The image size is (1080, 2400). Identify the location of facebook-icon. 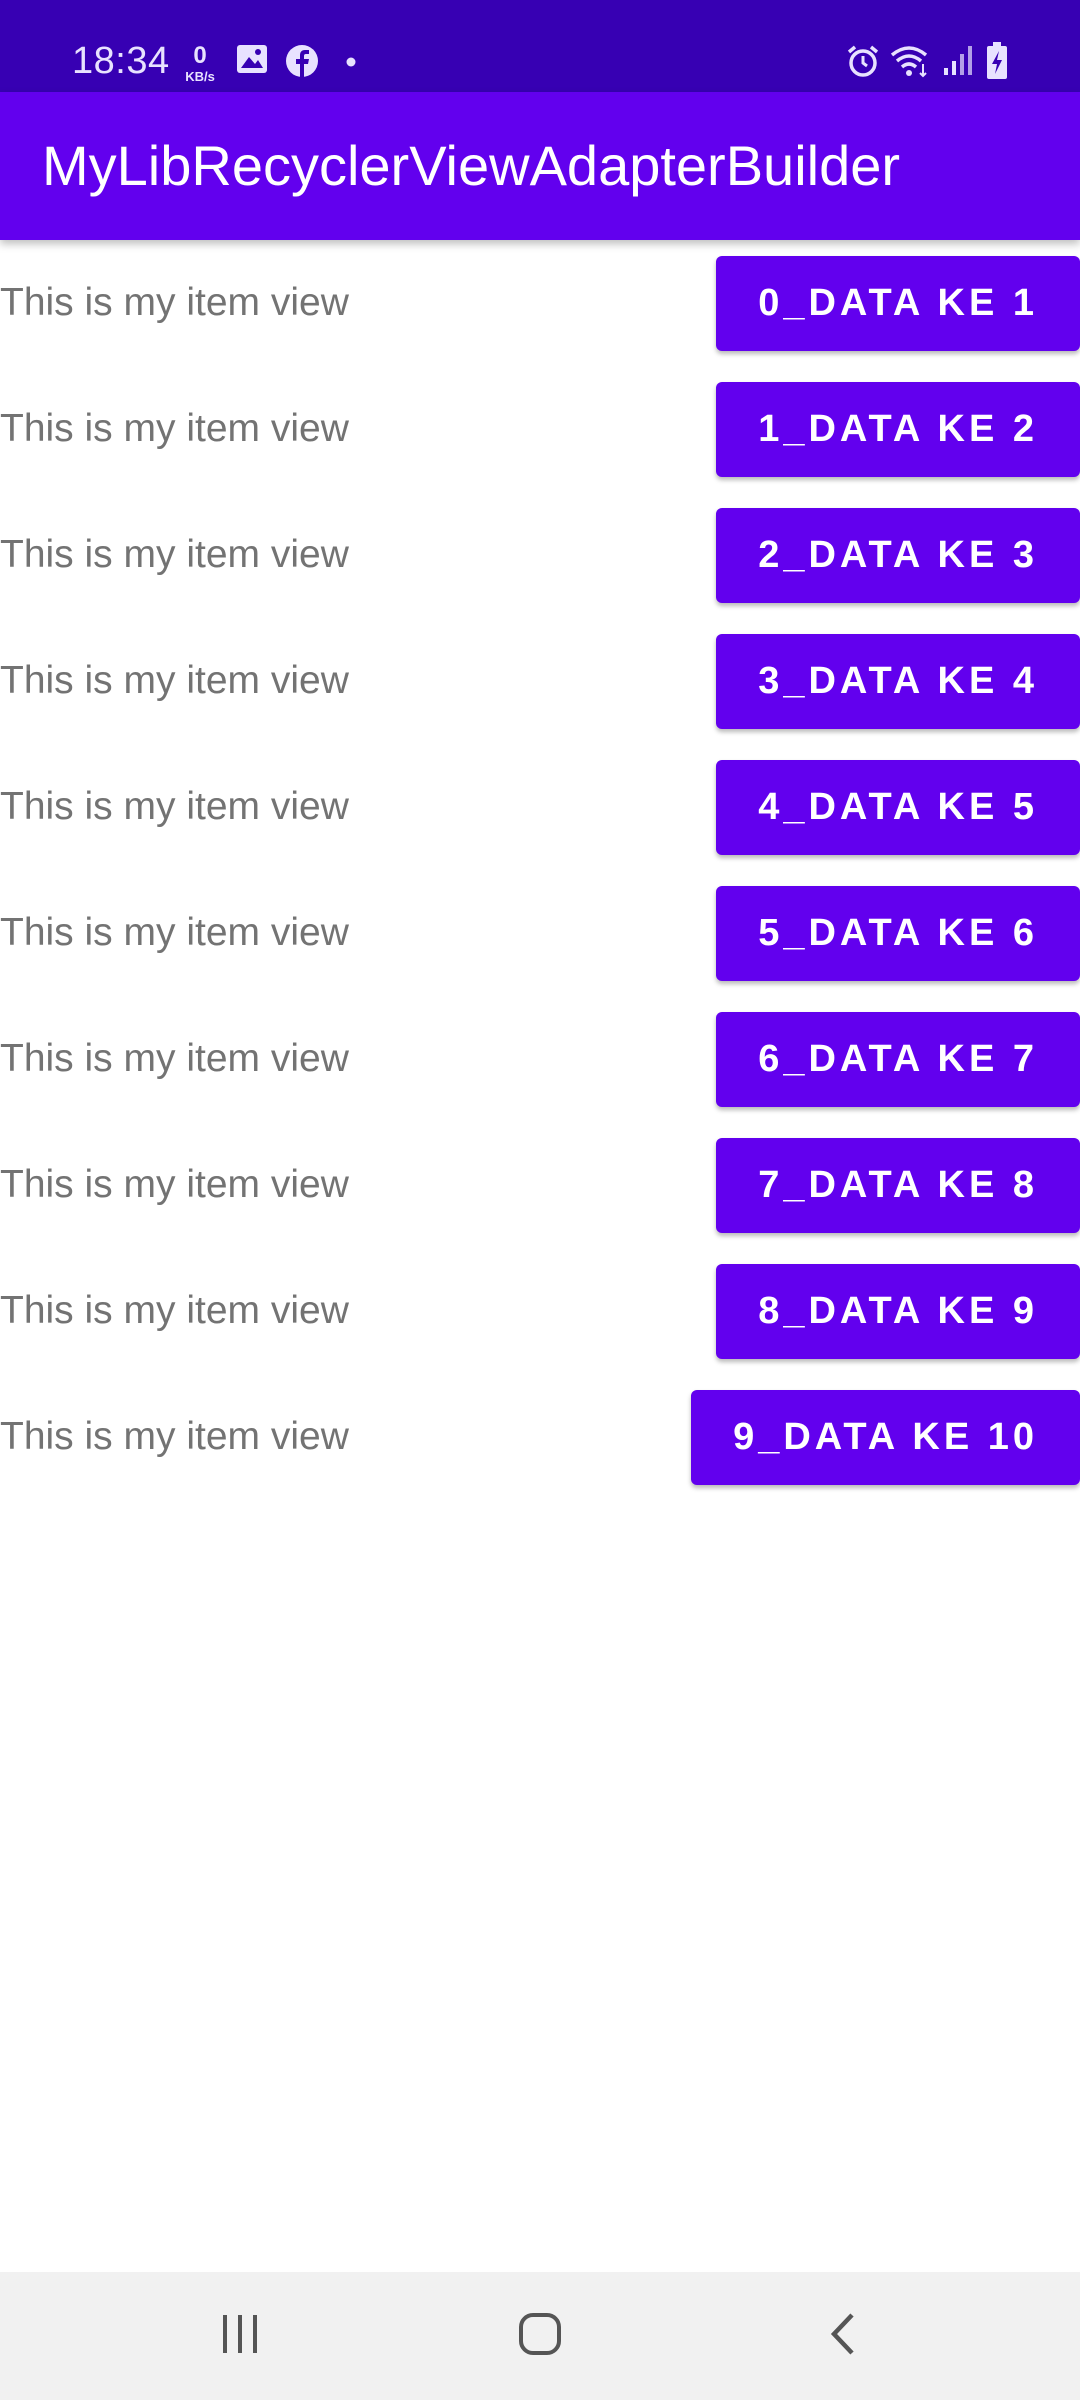
(302, 61).